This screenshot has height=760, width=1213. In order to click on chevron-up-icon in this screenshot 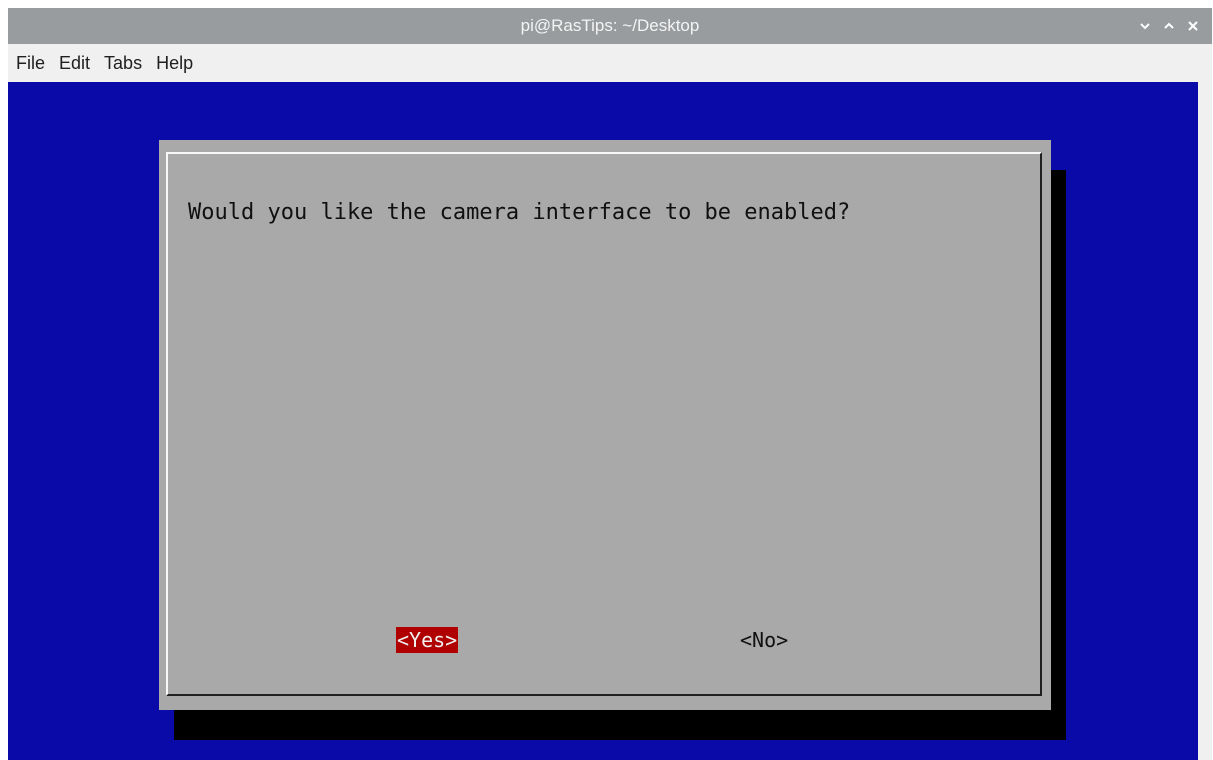, I will do `click(1169, 25)`.